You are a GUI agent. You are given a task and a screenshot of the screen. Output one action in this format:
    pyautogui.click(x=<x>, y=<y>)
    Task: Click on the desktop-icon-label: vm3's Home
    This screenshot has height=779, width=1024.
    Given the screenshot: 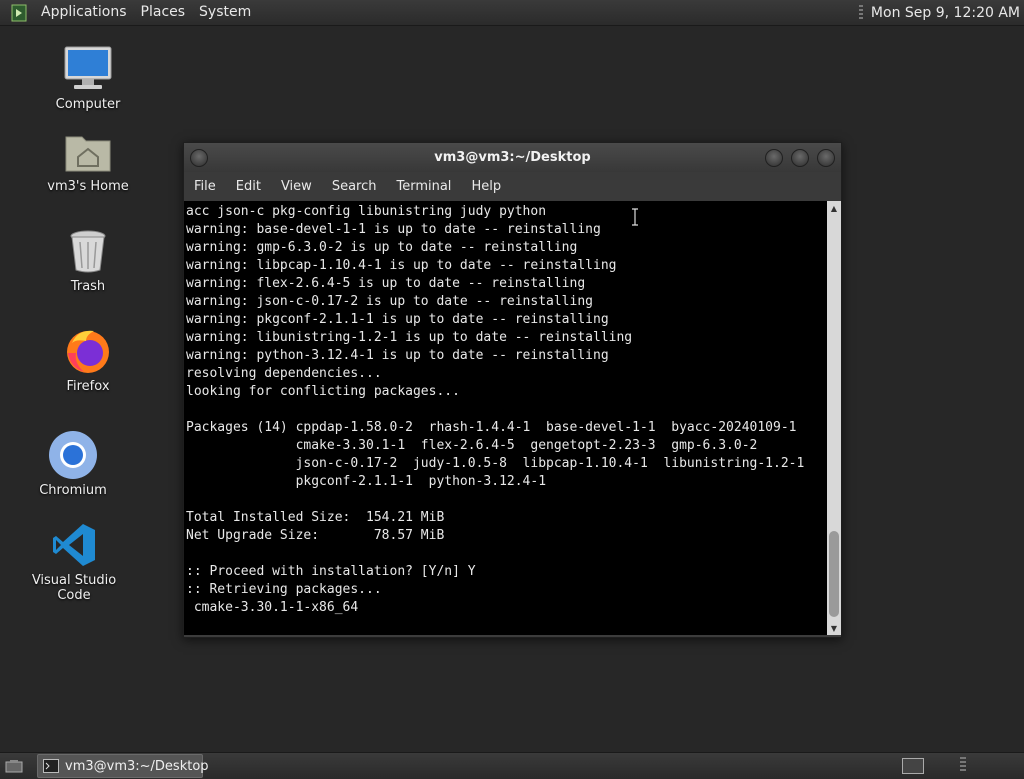 What is the action you would take?
    pyautogui.click(x=88, y=186)
    